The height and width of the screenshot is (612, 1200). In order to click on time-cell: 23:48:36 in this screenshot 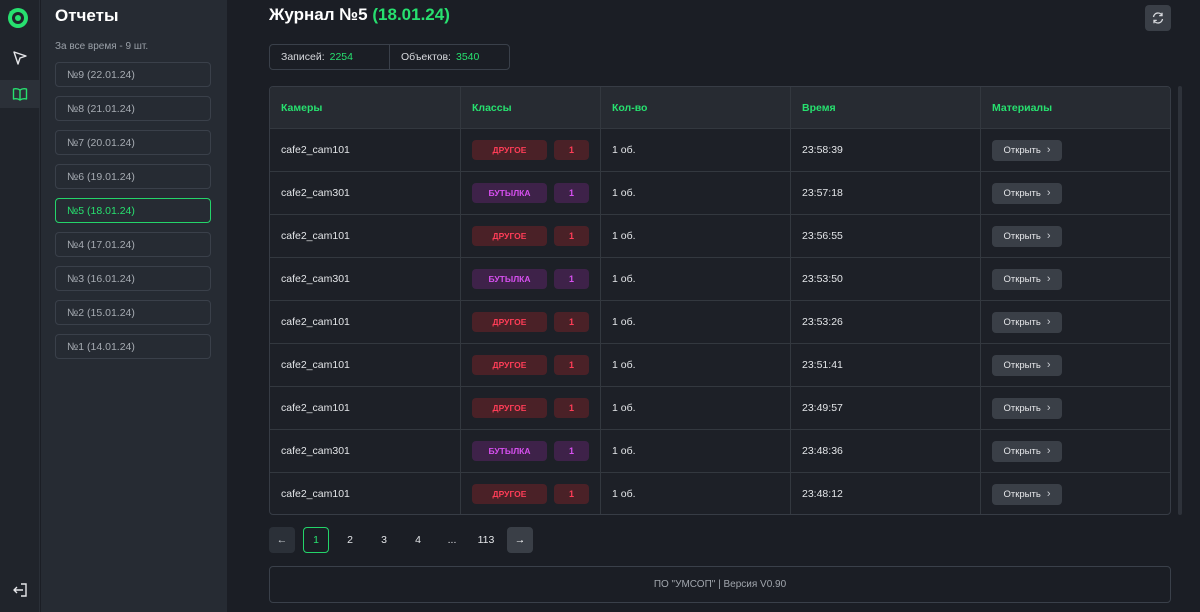, I will do `click(885, 451)`.